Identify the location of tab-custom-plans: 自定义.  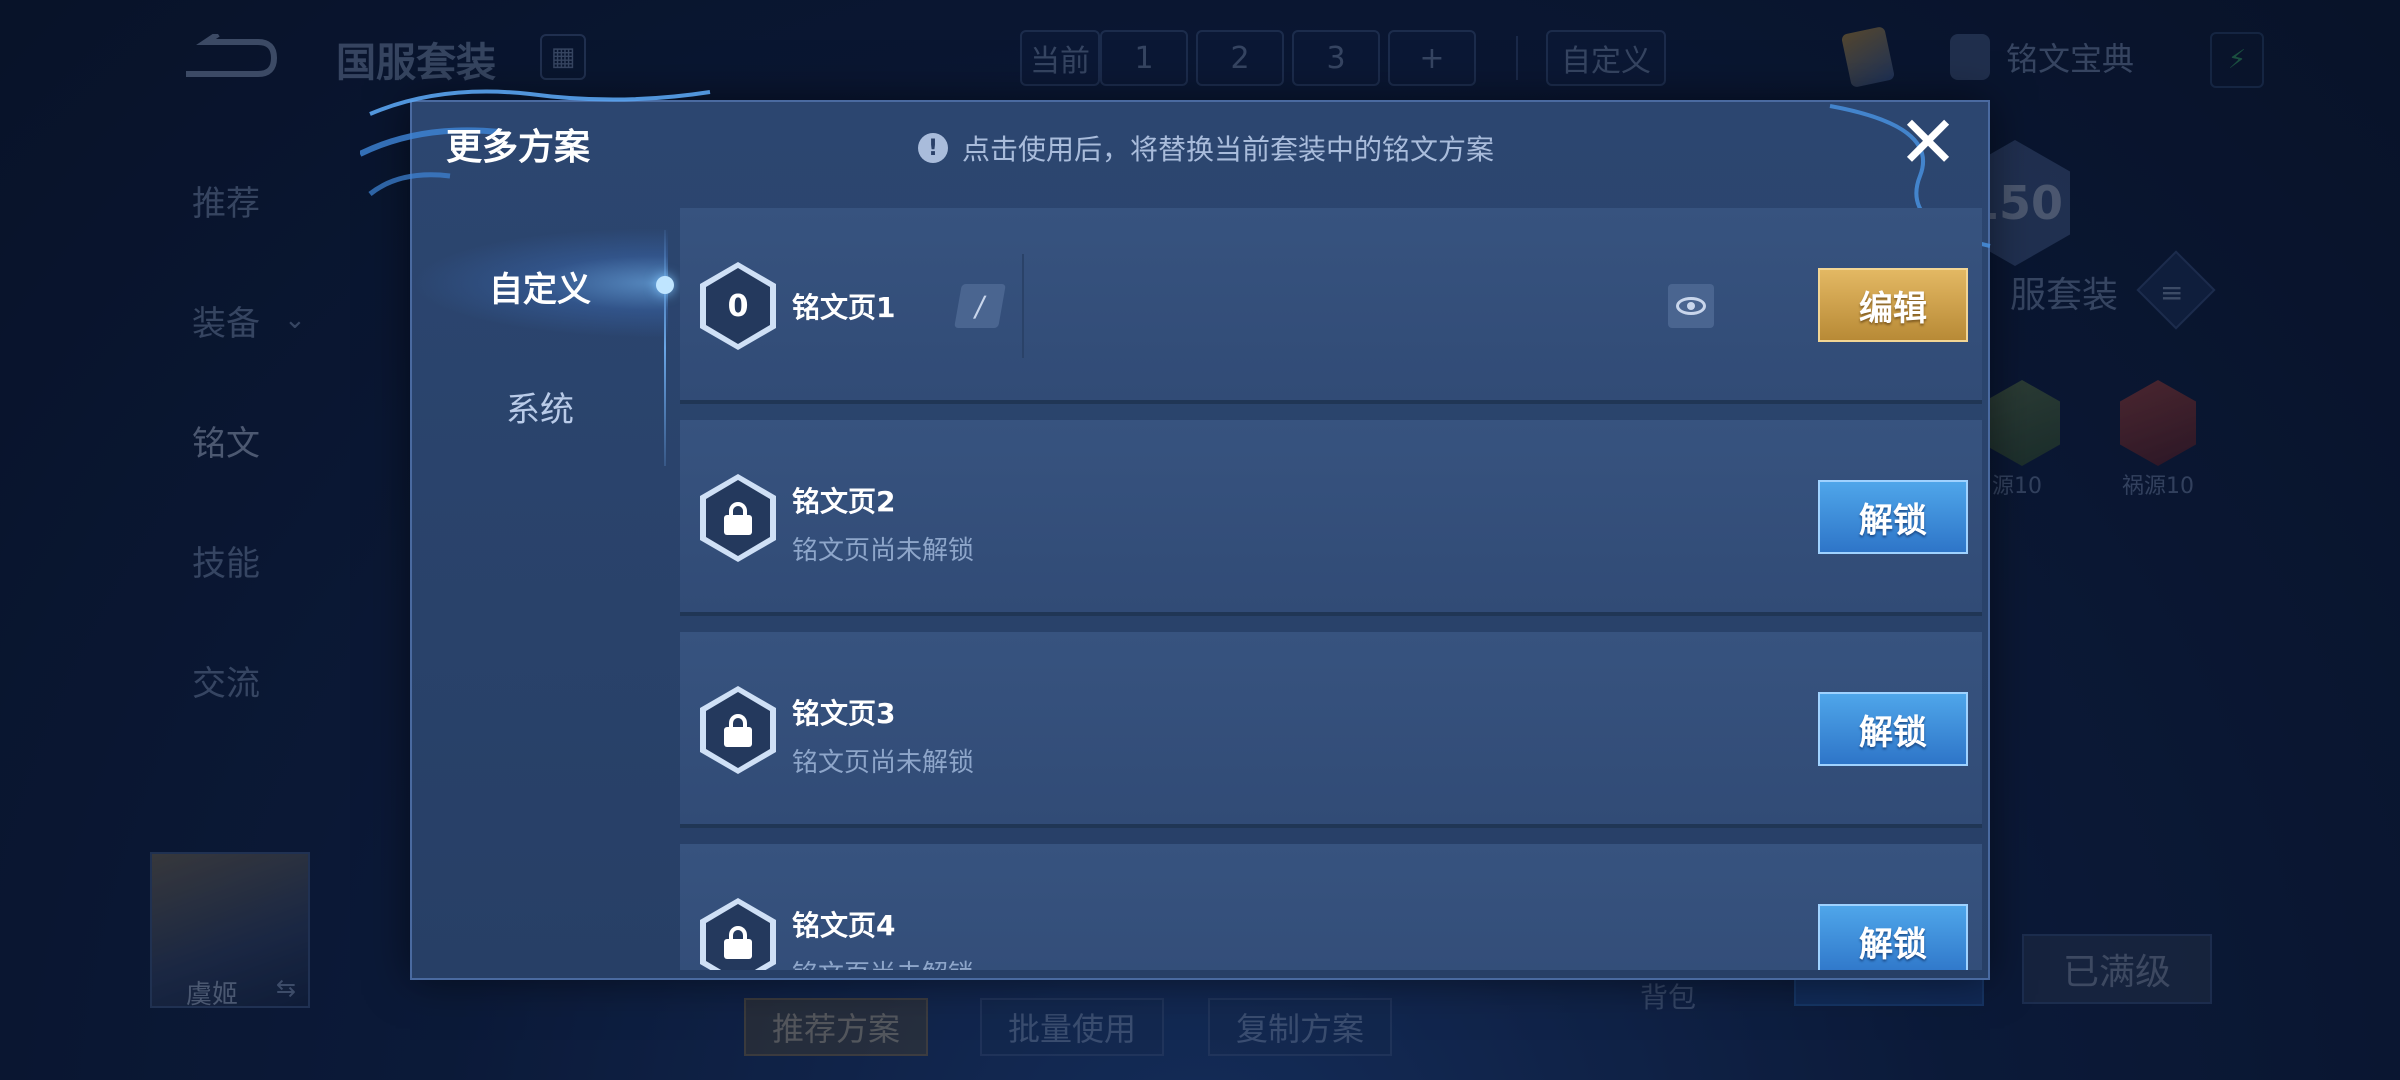
(540, 286).